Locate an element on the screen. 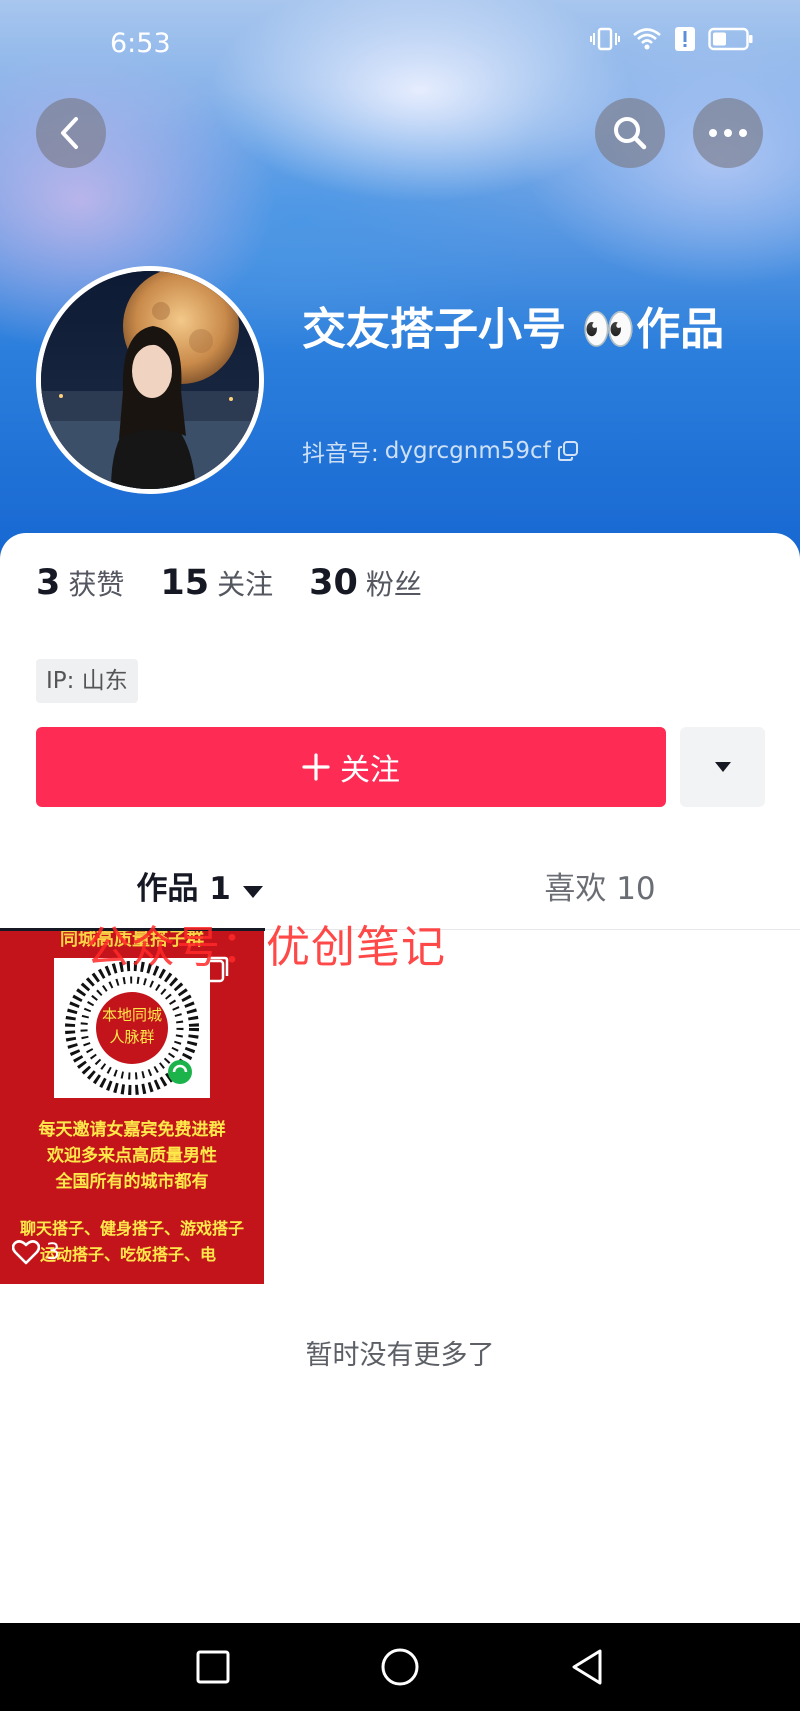 The width and height of the screenshot is (800, 1711). video-like-count-value: 3 is located at coordinates (53, 1252).